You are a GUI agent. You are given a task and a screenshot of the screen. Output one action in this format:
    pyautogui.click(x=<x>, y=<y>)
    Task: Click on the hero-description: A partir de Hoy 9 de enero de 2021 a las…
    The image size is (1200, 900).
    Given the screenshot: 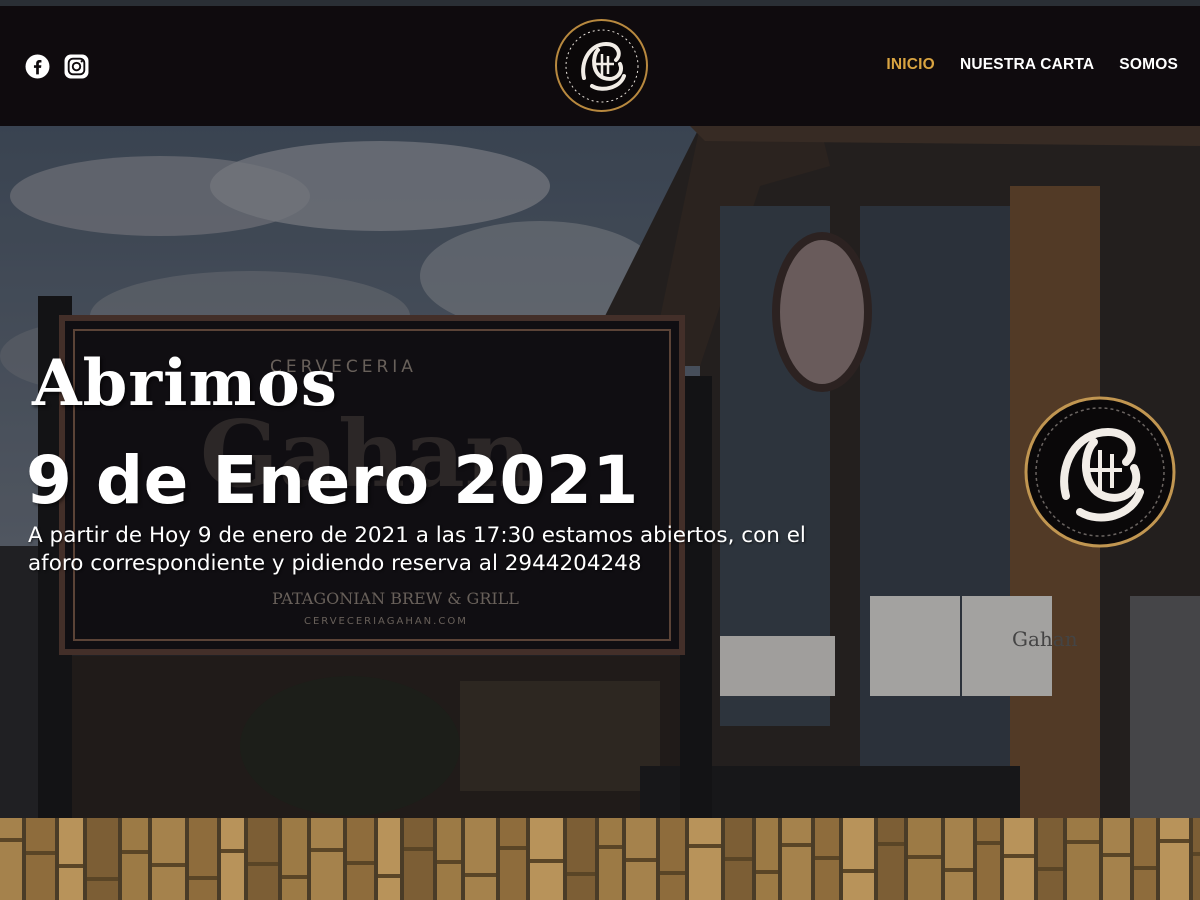 What is the action you would take?
    pyautogui.click(x=417, y=549)
    